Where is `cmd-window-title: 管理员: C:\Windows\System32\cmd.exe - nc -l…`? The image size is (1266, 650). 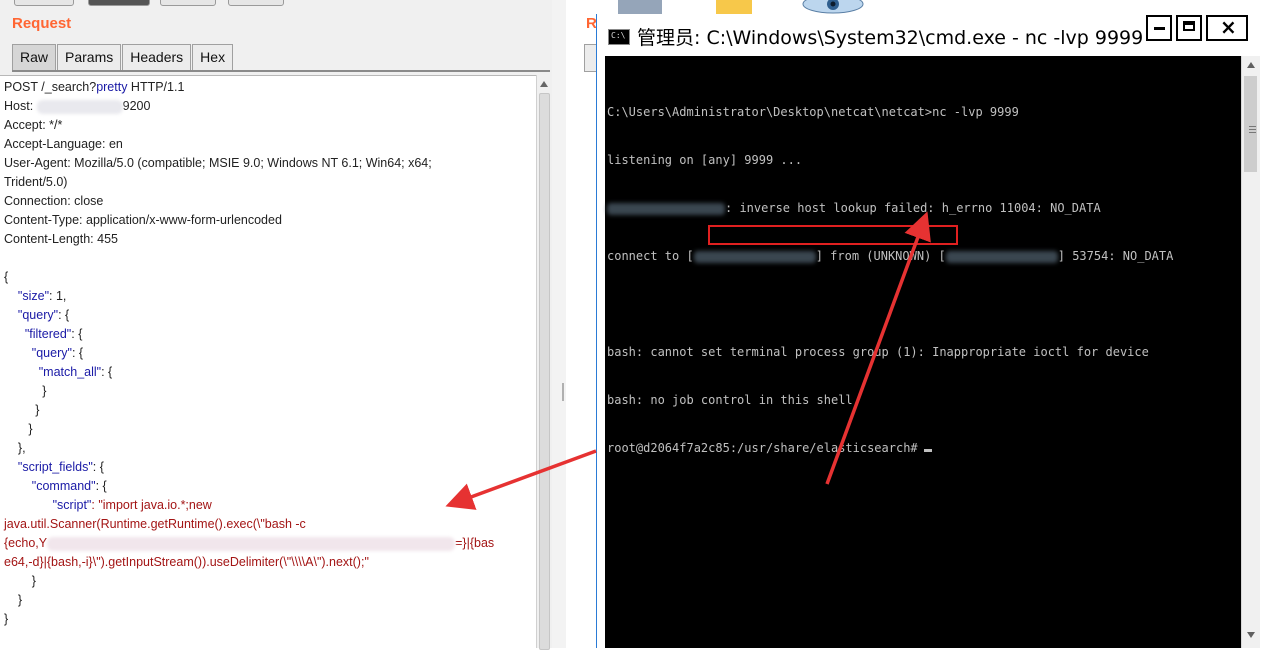 cmd-window-title: 管理员: C:\Windows\System32\cmd.exe - nc -l… is located at coordinates (890, 38).